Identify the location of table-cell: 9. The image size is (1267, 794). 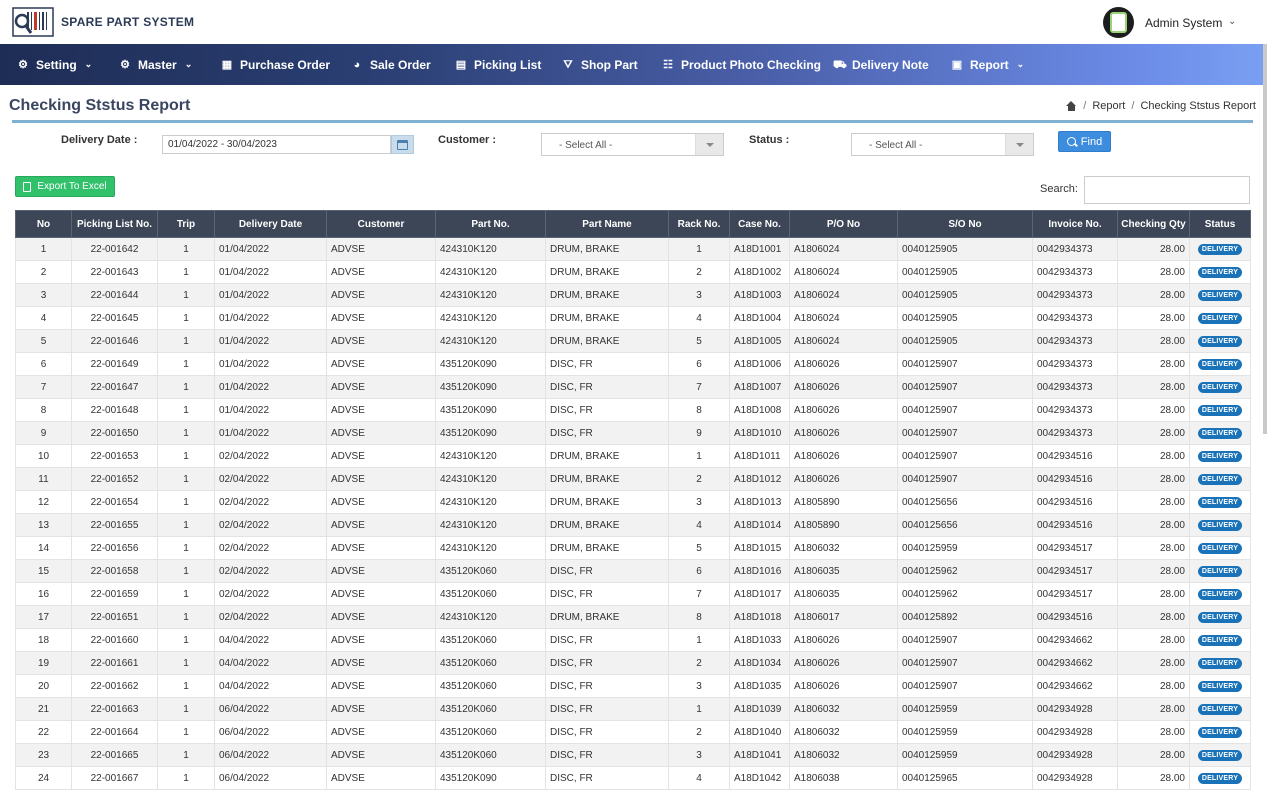
(699, 433).